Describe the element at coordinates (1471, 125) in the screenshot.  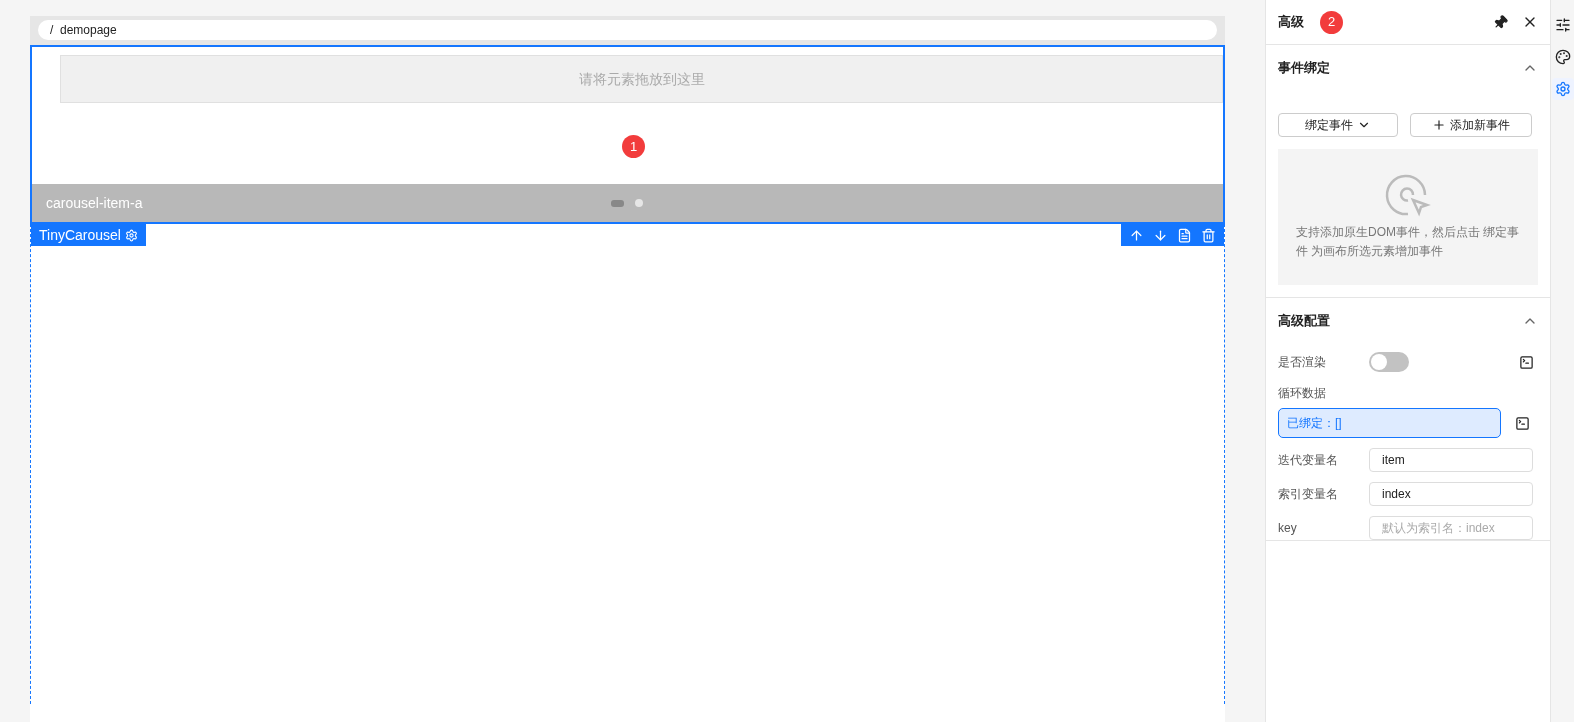
I see `add-event-button: 添加新事件` at that location.